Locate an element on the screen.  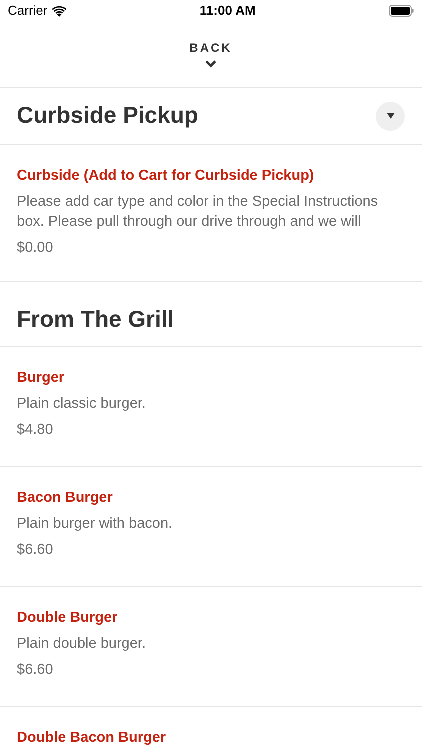
dropdown-toggle-button is located at coordinates (390, 116).